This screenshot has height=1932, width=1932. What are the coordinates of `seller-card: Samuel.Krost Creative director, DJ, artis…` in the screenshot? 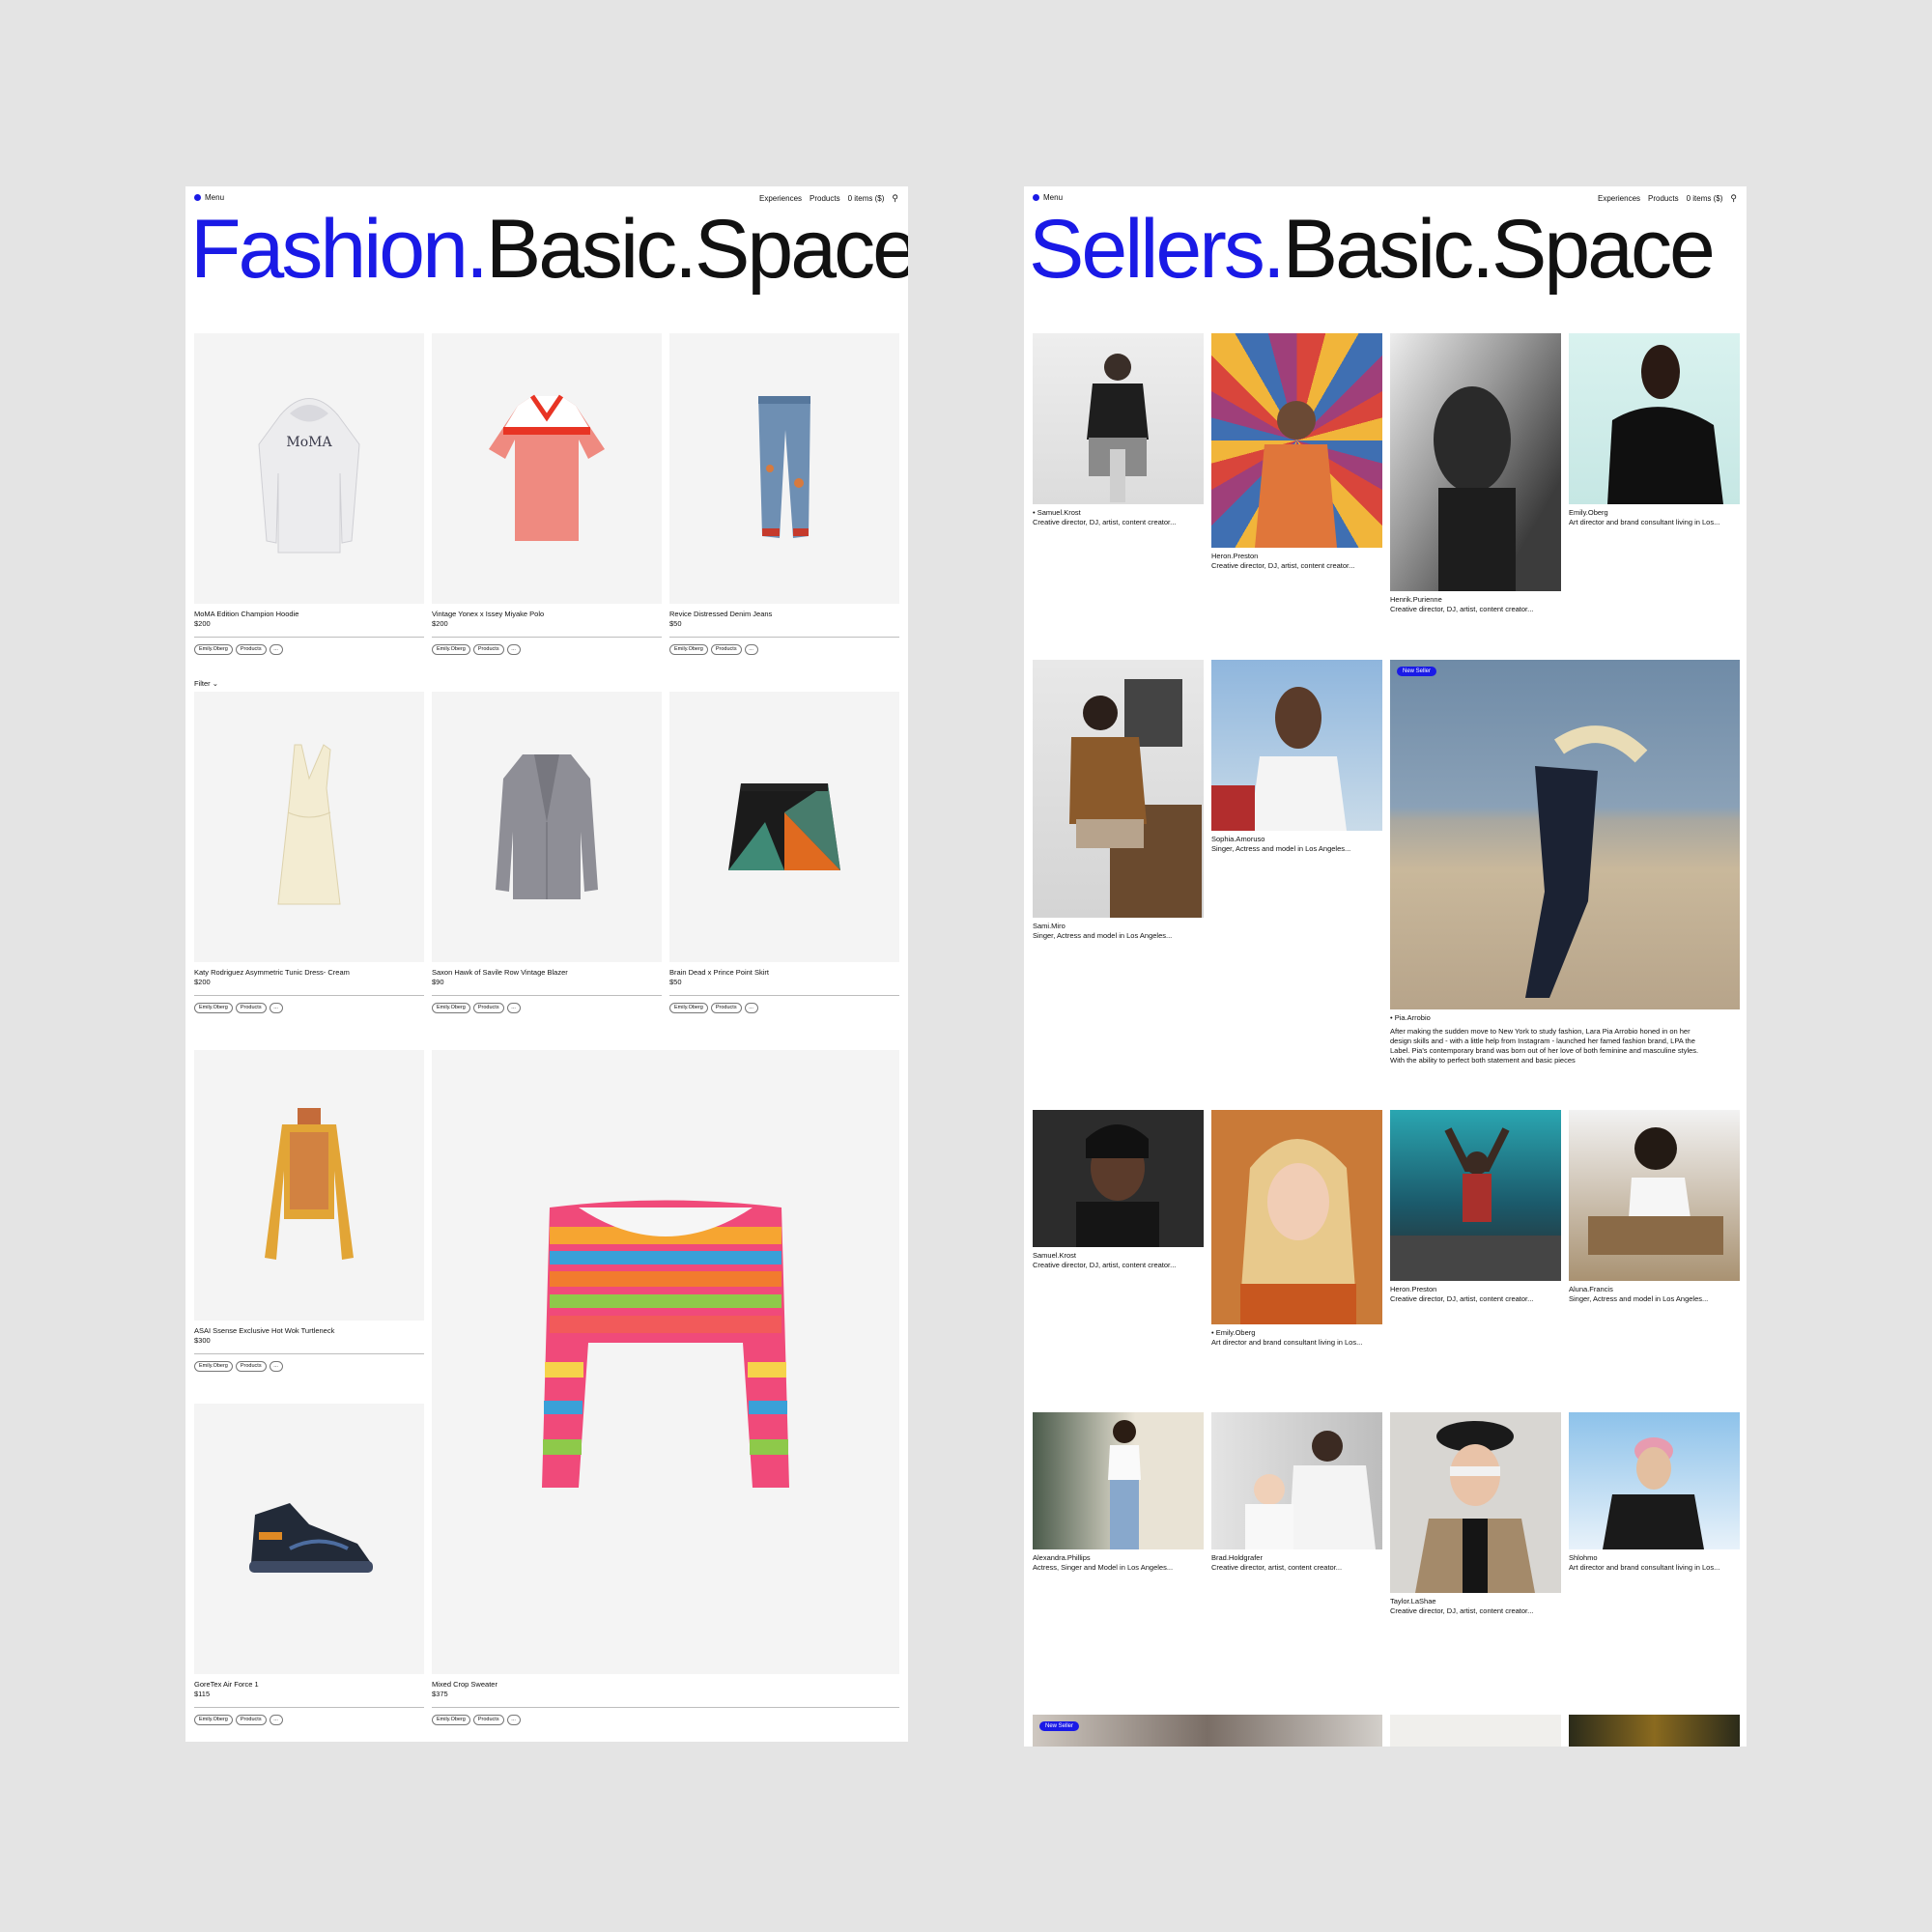 It's located at (1118, 1197).